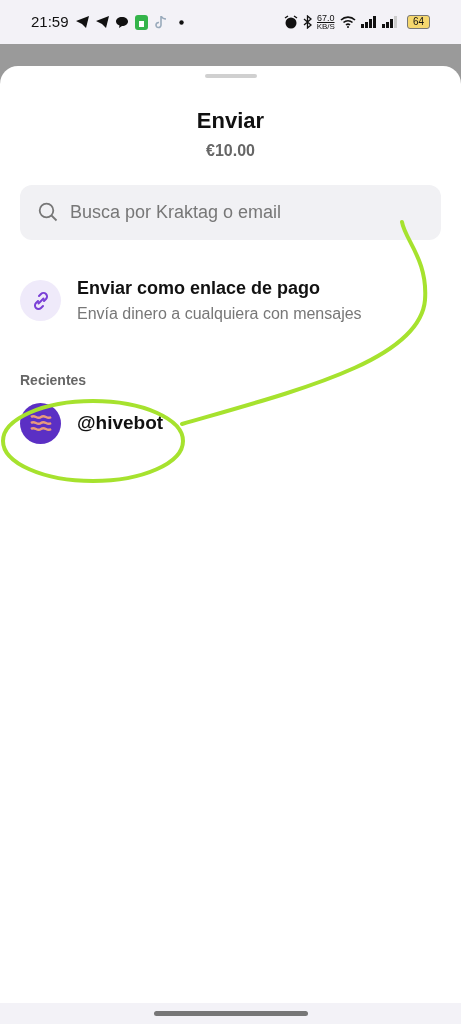  I want to click on payment-link-subtitle: Envía dinero a cualquiera con mensajes, so click(219, 314).